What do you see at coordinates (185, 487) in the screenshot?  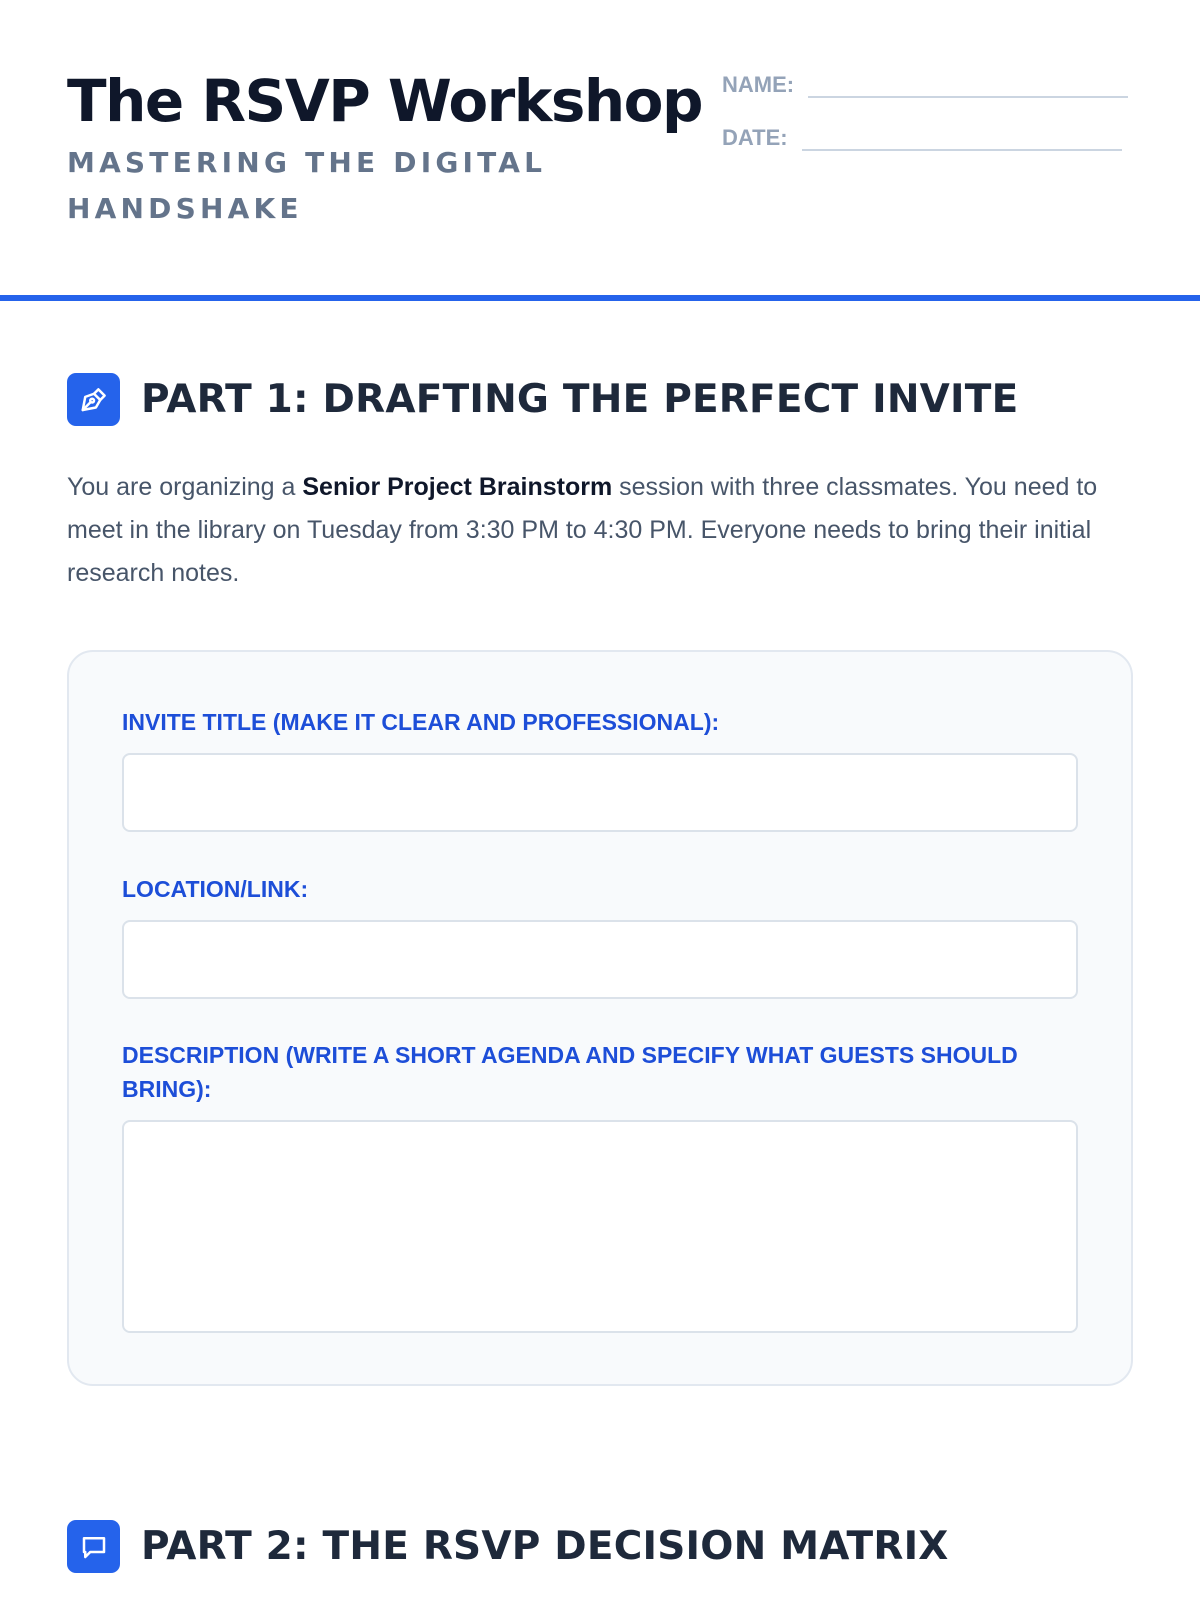 I see `intro-text-start: You are organizing a` at bounding box center [185, 487].